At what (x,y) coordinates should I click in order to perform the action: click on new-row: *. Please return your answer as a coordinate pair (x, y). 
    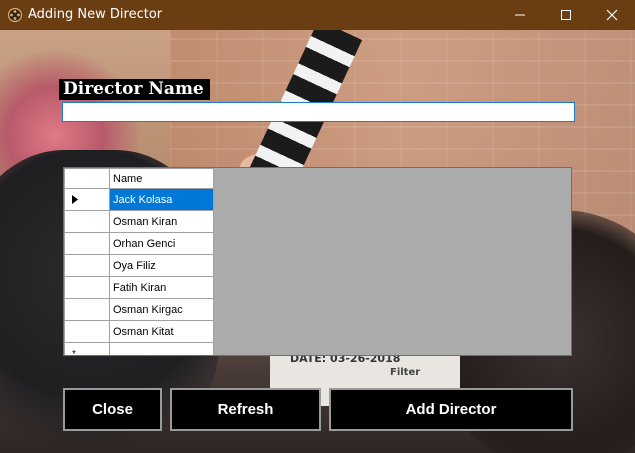
    Looking at the image, I should click on (139, 349).